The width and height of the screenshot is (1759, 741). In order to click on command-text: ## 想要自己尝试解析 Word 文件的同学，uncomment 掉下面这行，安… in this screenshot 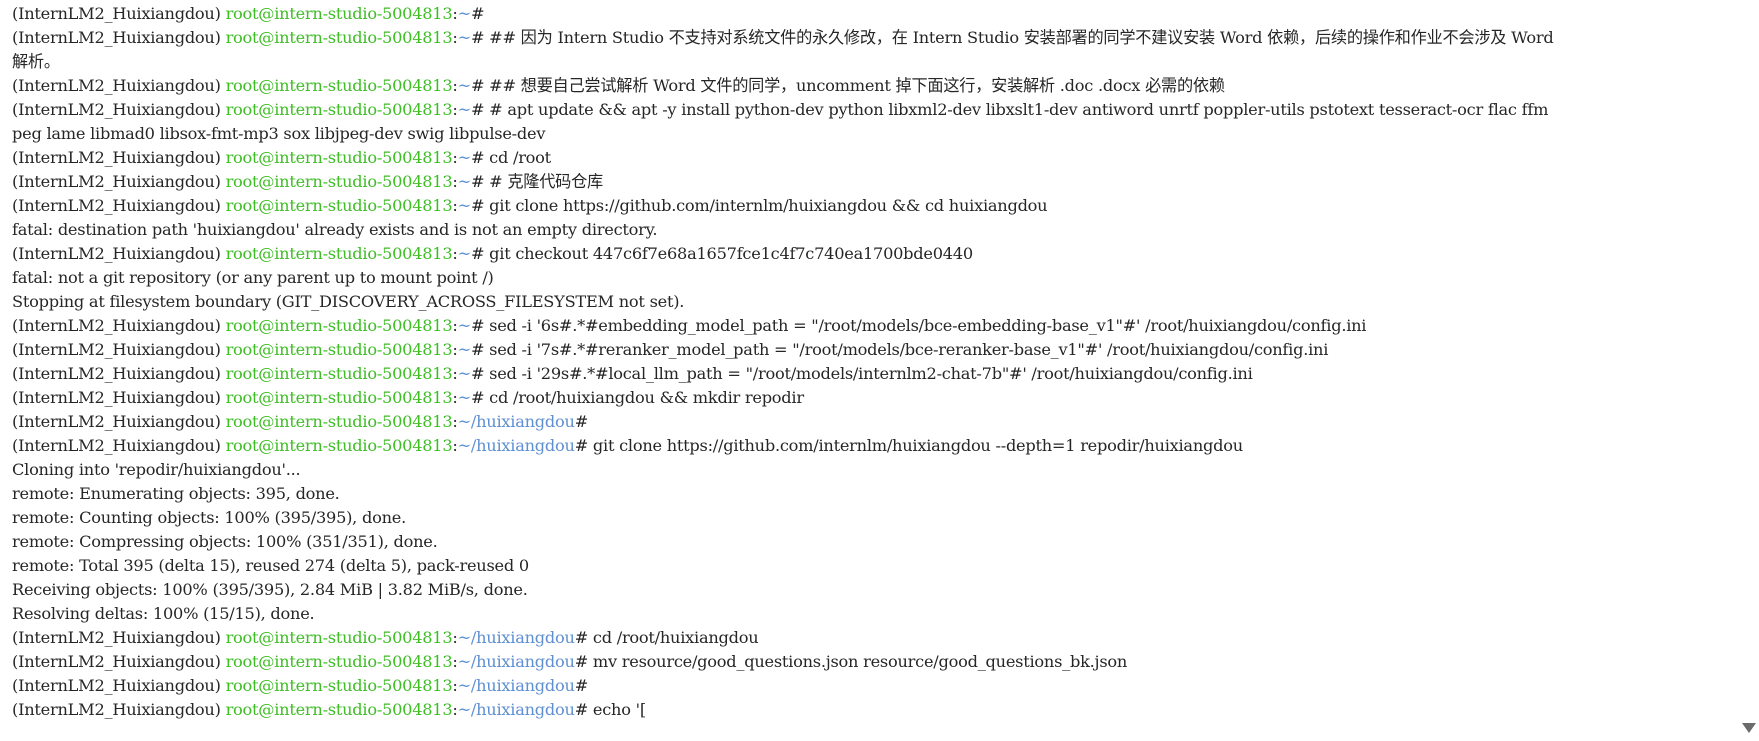, I will do `click(854, 85)`.